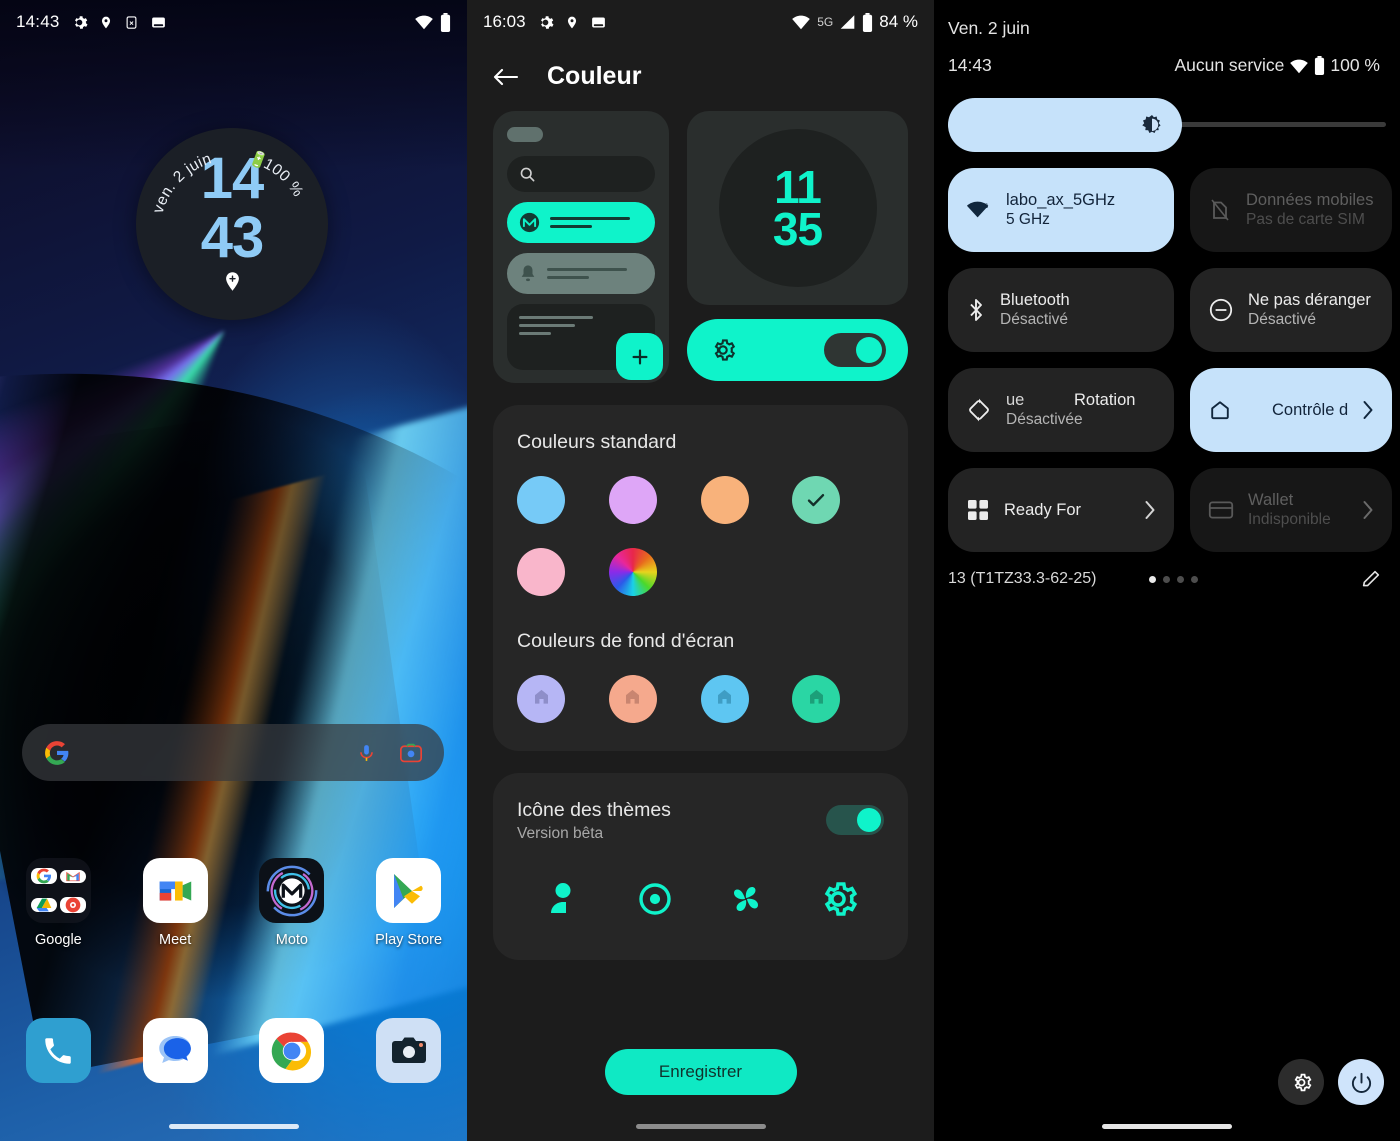 This screenshot has width=1400, height=1141. I want to click on preview-note-row, so click(585, 342).